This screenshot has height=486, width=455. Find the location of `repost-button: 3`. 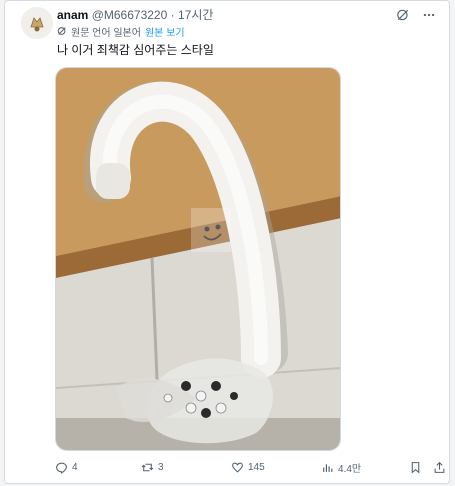

repost-button: 3 is located at coordinates (152, 467).